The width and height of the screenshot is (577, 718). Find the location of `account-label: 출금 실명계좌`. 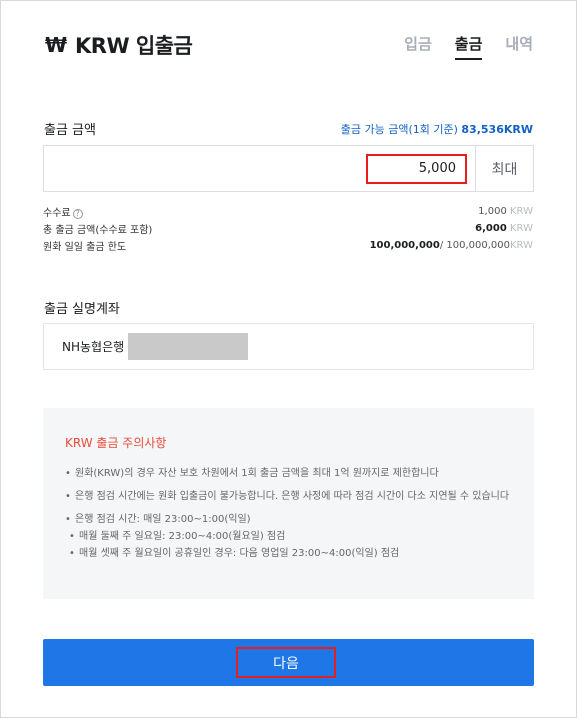

account-label: 출금 실명계좌 is located at coordinates (82, 309).